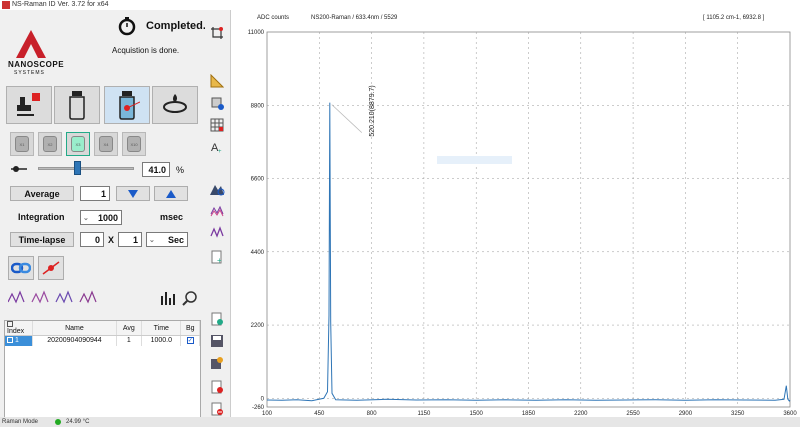 This screenshot has width=800, height=427. What do you see at coordinates (190, 298) in the screenshot?
I see `zoom-plot-icon` at bounding box center [190, 298].